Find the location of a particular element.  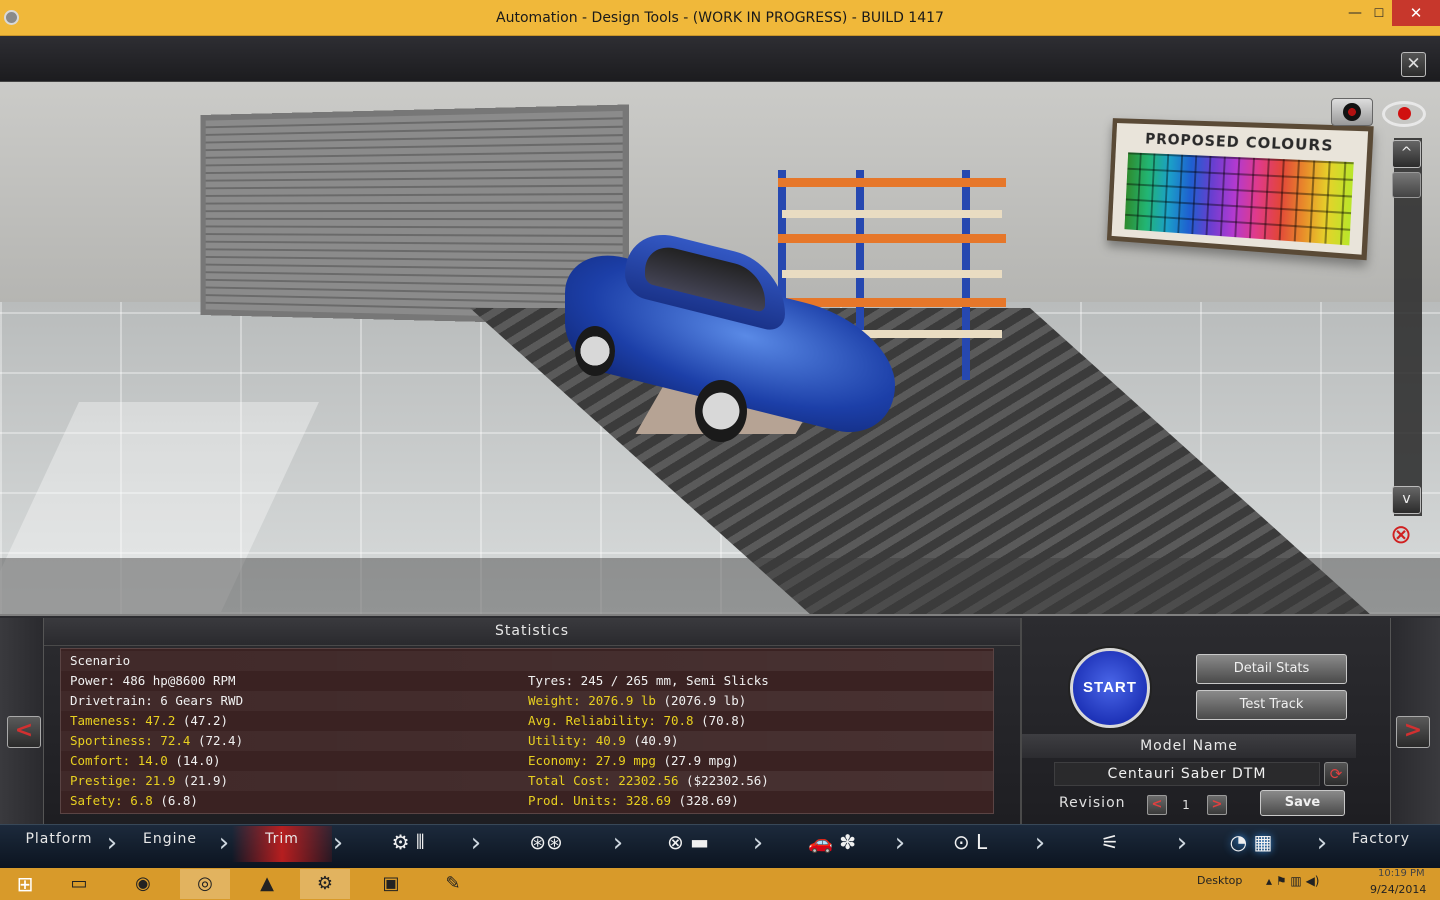

next-panel-button: > is located at coordinates (1413, 732).